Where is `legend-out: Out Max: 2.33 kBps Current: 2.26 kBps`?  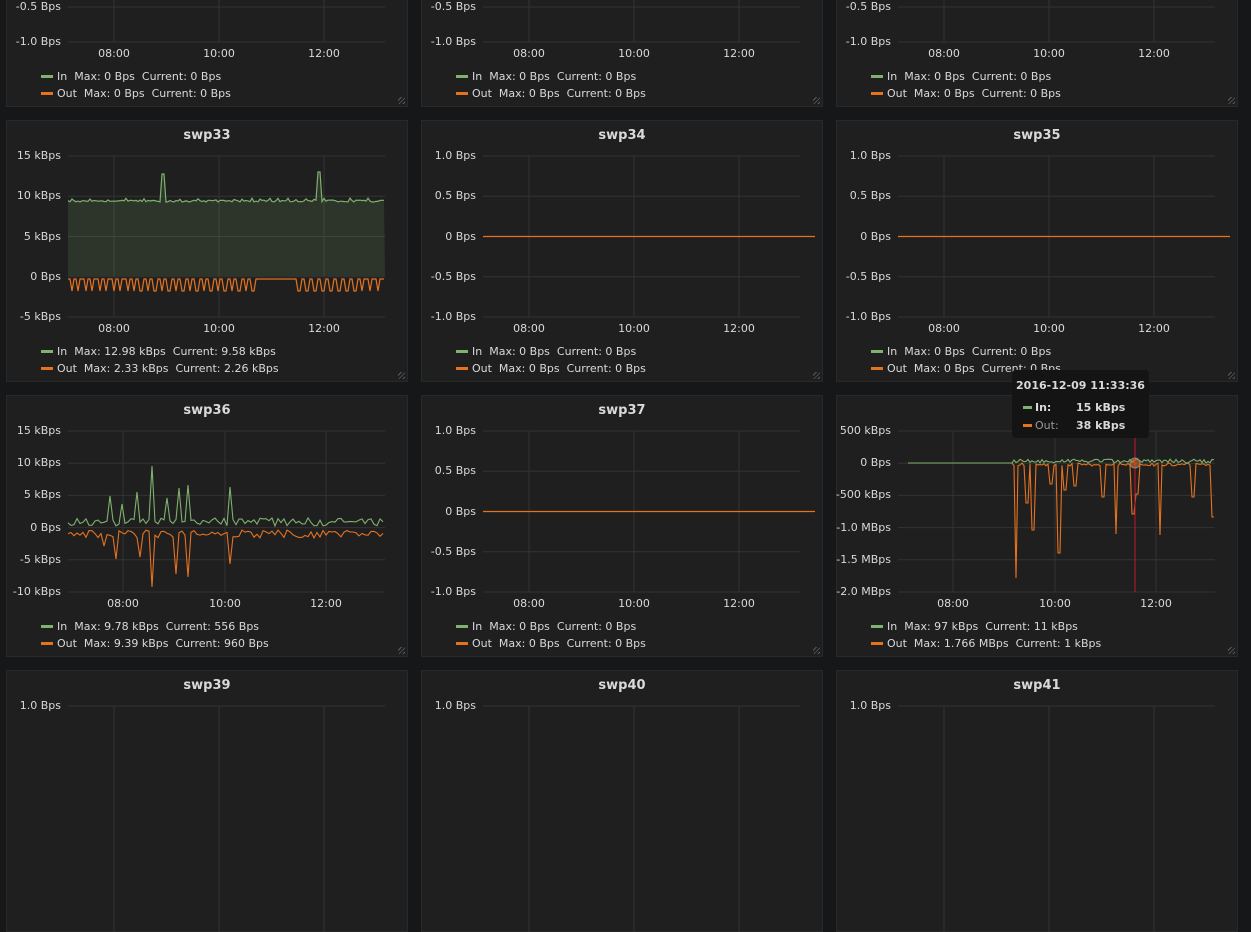
legend-out: Out Max: 2.33 kBps Current: 2.26 kBps is located at coordinates (160, 368).